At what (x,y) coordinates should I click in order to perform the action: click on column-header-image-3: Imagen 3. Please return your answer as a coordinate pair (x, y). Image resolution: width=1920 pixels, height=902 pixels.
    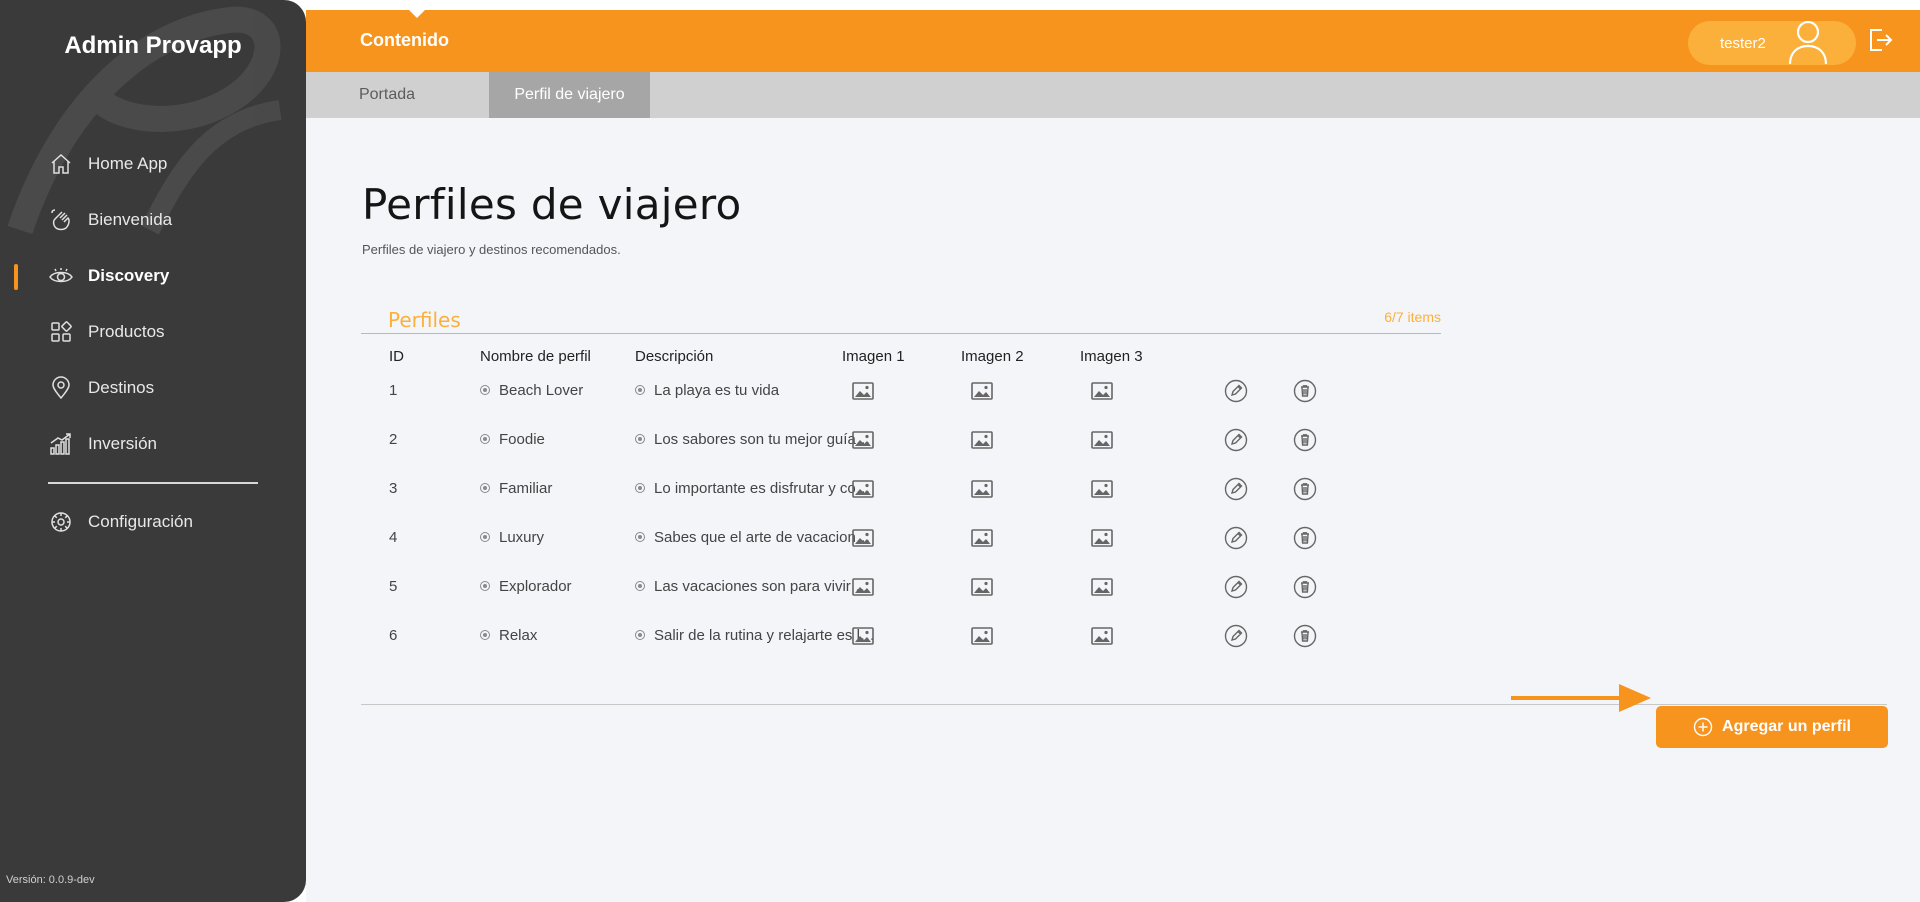
    Looking at the image, I should click on (1111, 356).